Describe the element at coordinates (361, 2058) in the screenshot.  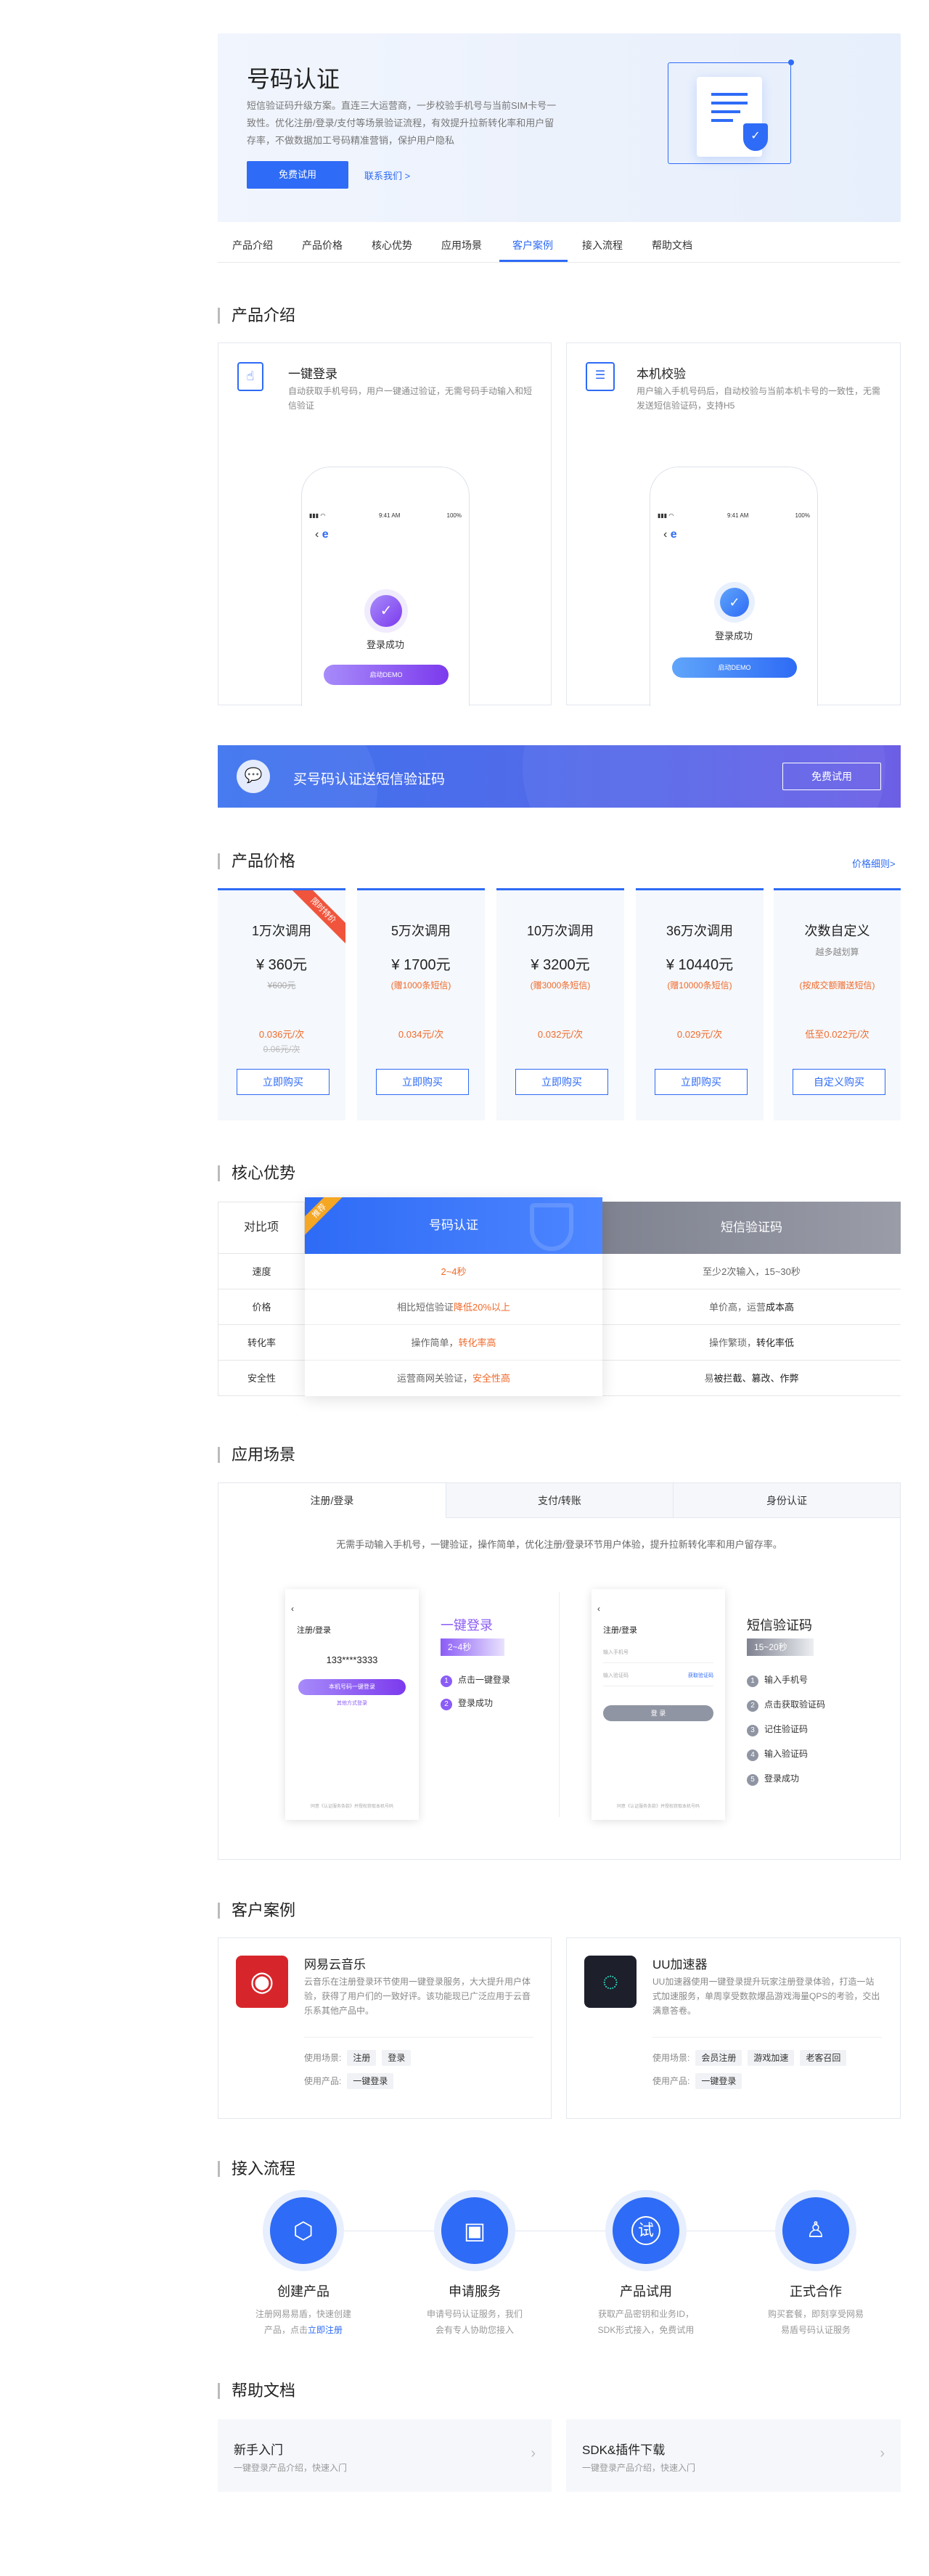
I see `case-scenes: 使用场景: 注册 登录` at that location.